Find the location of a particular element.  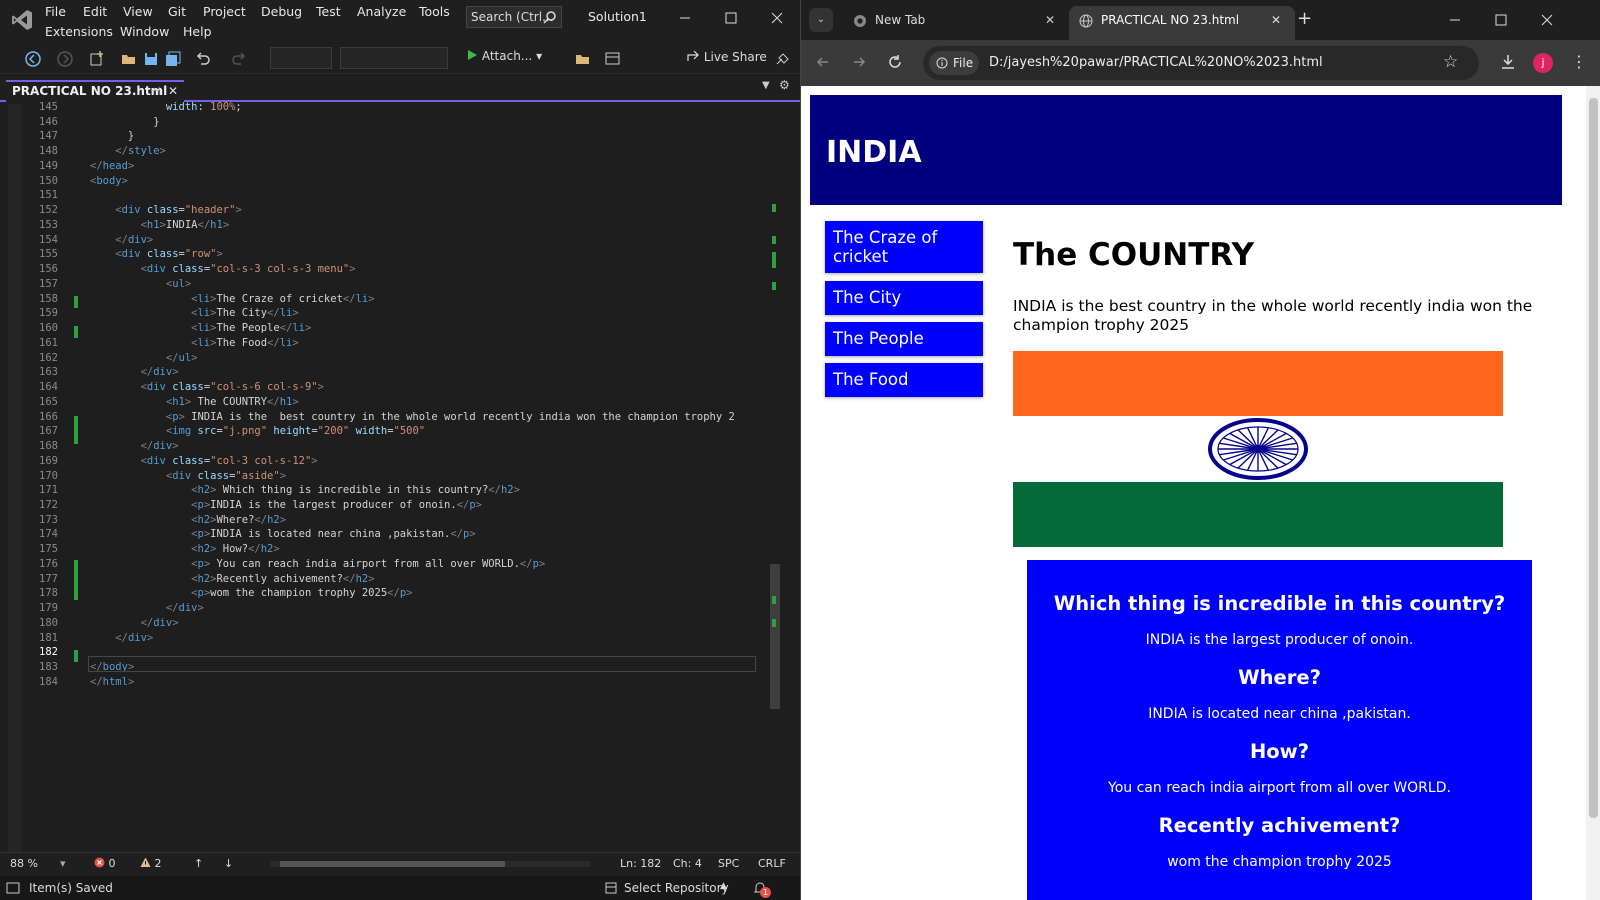

profile-avatar: j is located at coordinates (1543, 63).